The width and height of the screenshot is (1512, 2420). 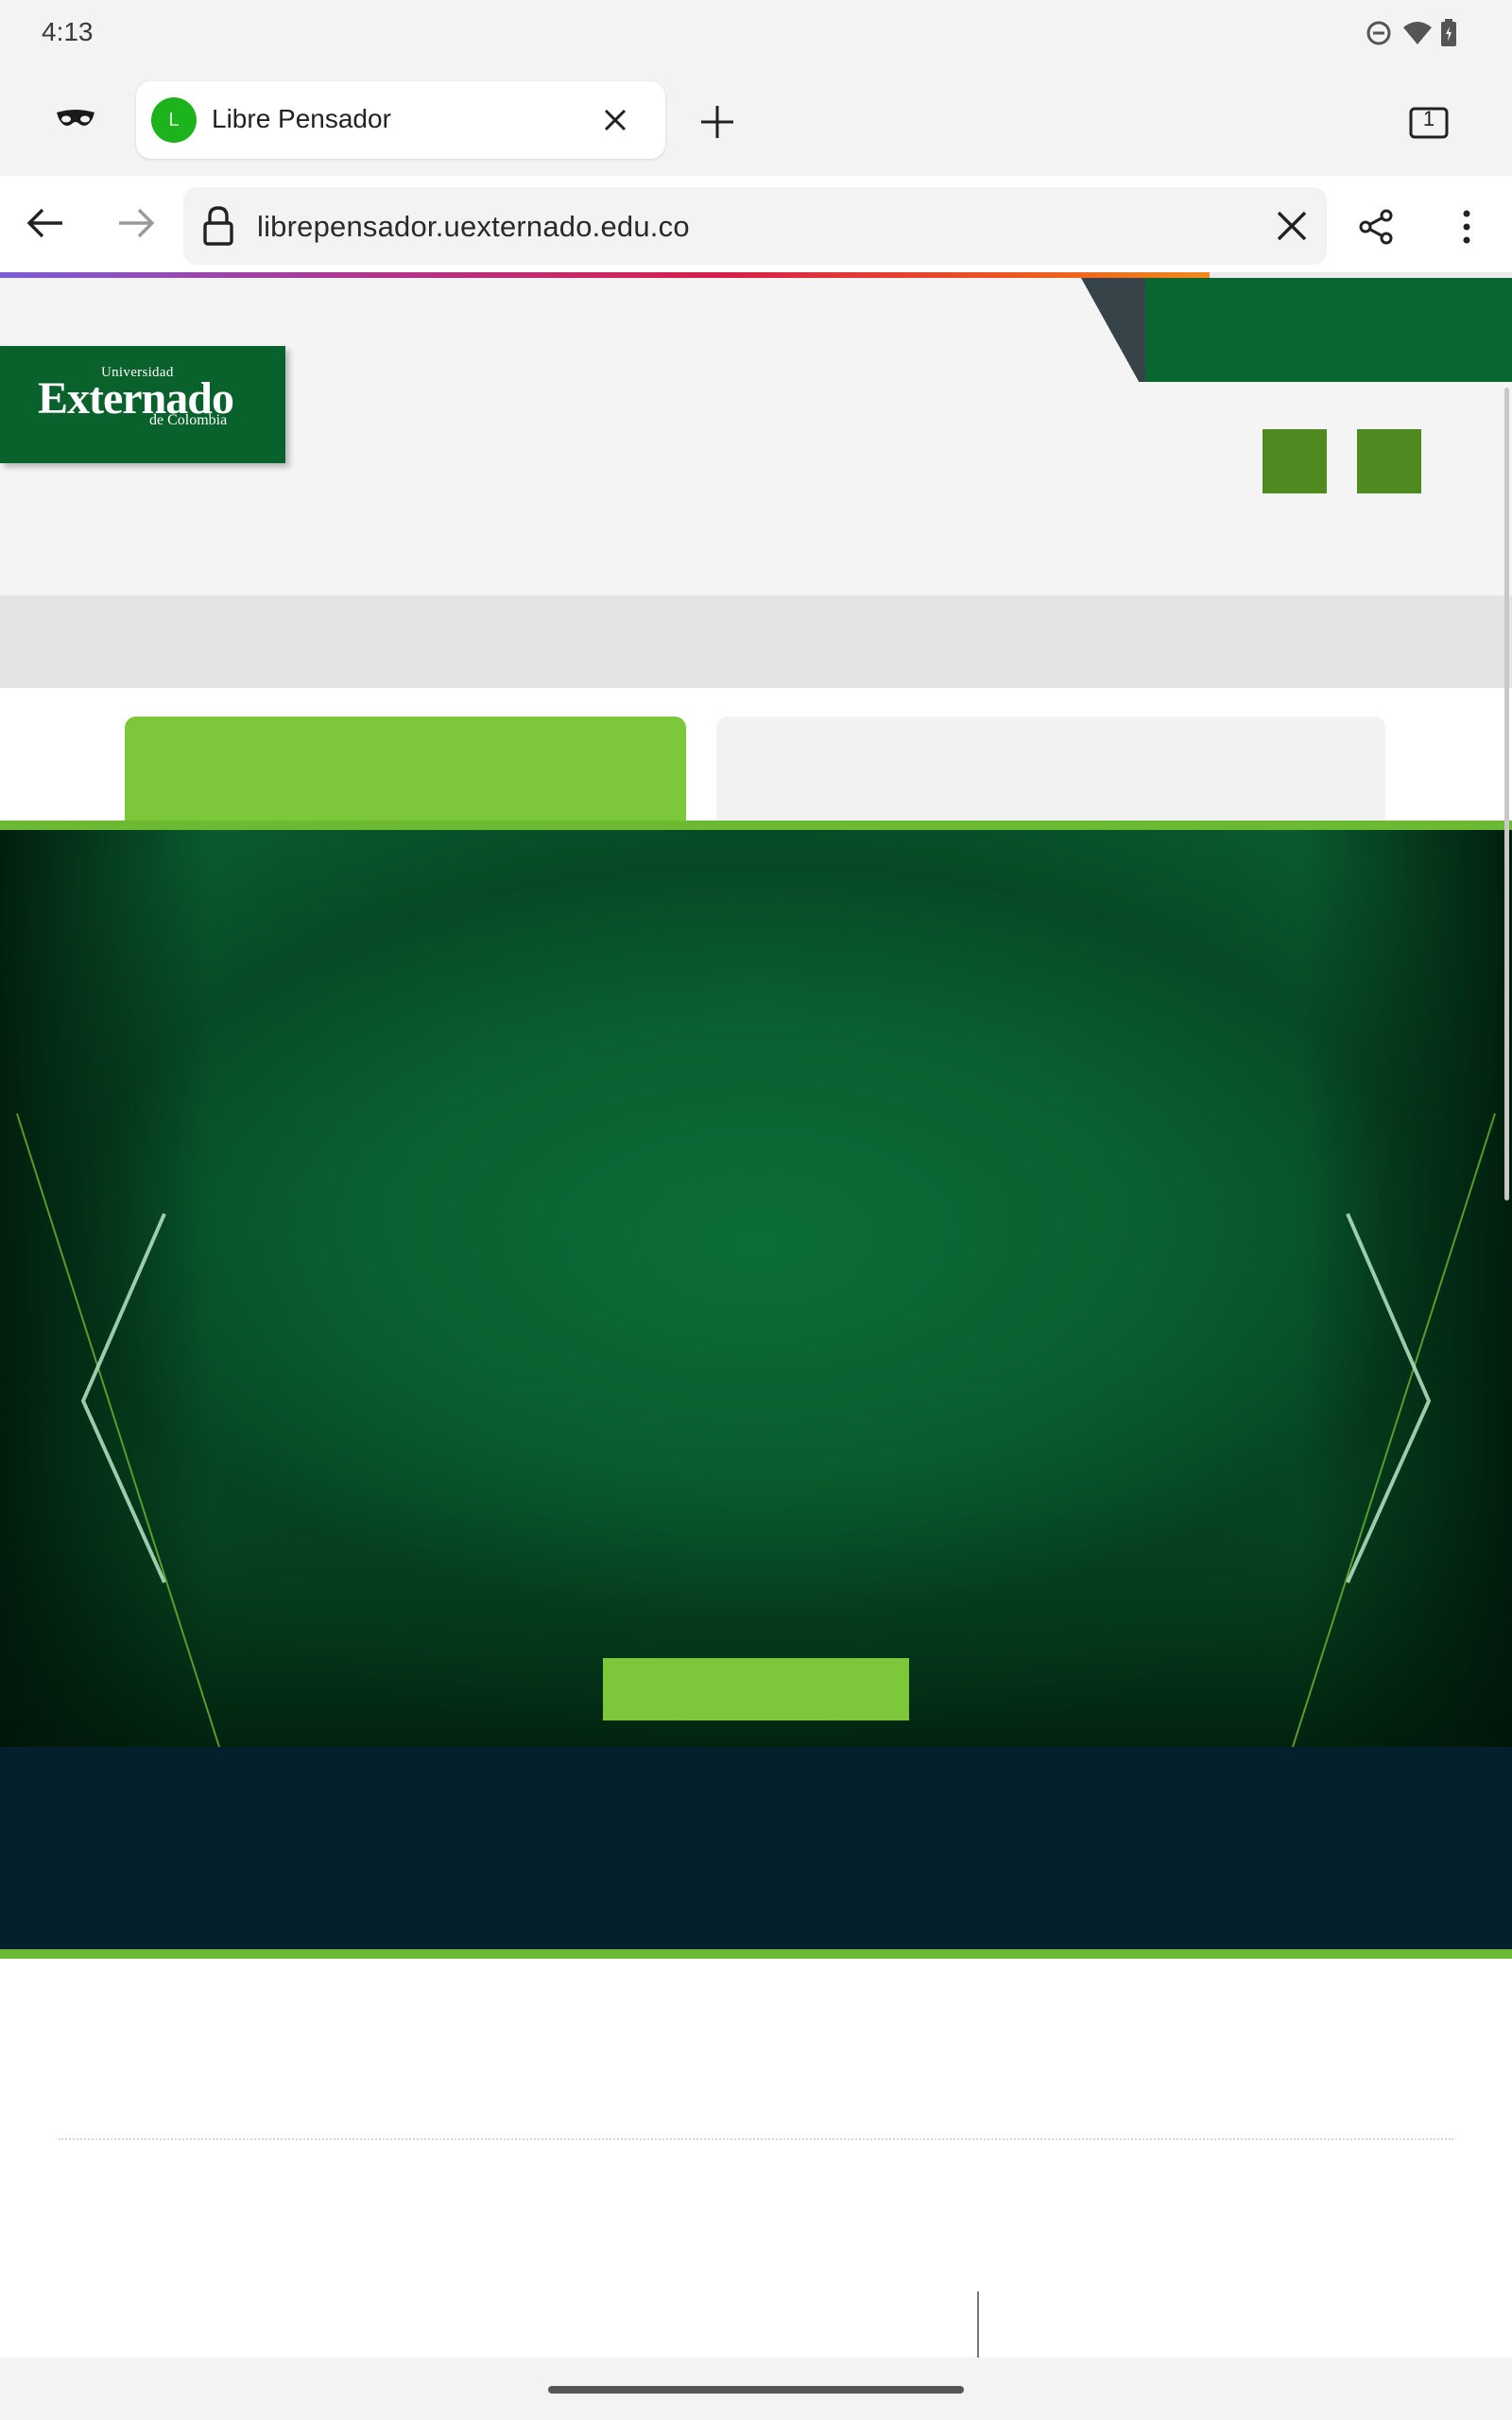 I want to click on chevron-right-icon, so click(x=1389, y=1401).